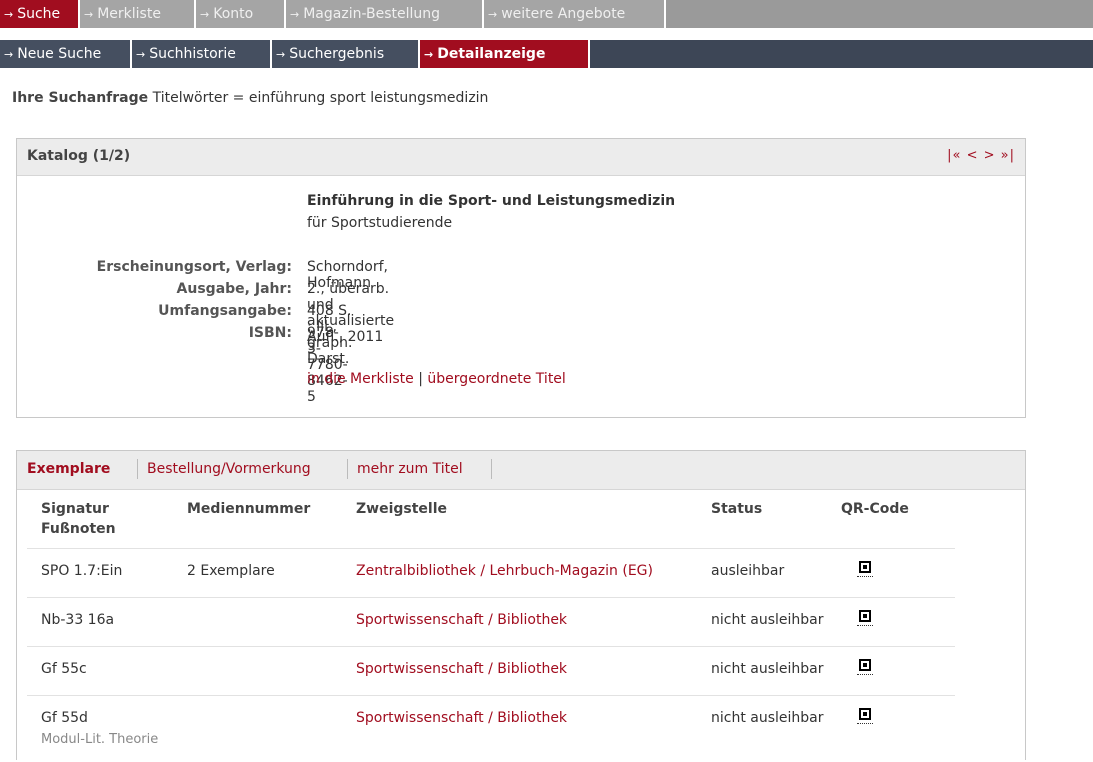 The image size is (1093, 762). What do you see at coordinates (327, 365) in the screenshot?
I see `field-value: 978-3-7780-8462-5` at bounding box center [327, 365].